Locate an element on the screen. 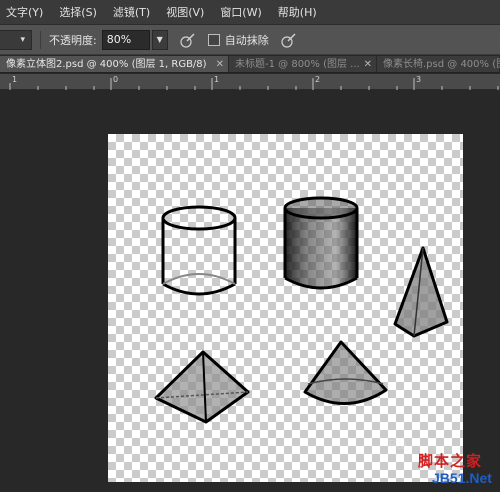 Image resolution: width=500 pixels, height=492 pixels. menu-filter: 滤镜(T) is located at coordinates (131, 12).